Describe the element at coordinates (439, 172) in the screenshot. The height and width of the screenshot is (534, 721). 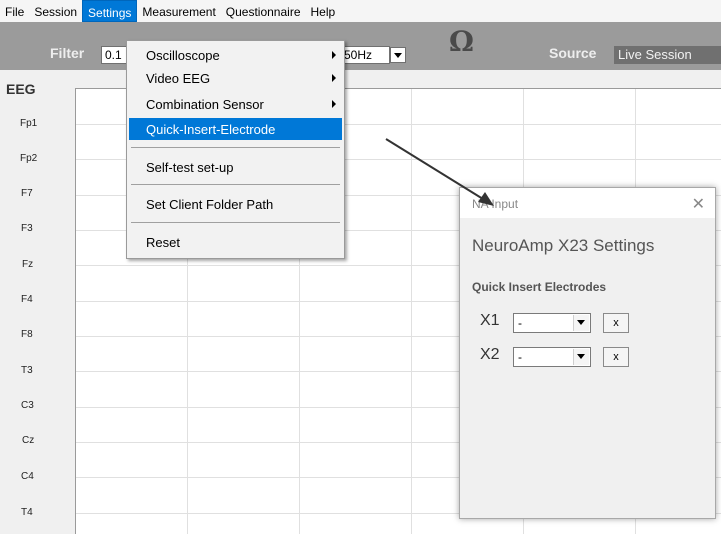
I see `annotation-arrow-icon` at that location.